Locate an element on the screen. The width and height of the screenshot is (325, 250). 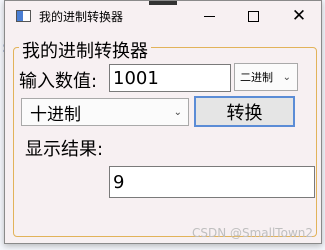
from-base-select: 二进制 ⌄ is located at coordinates (266, 77).